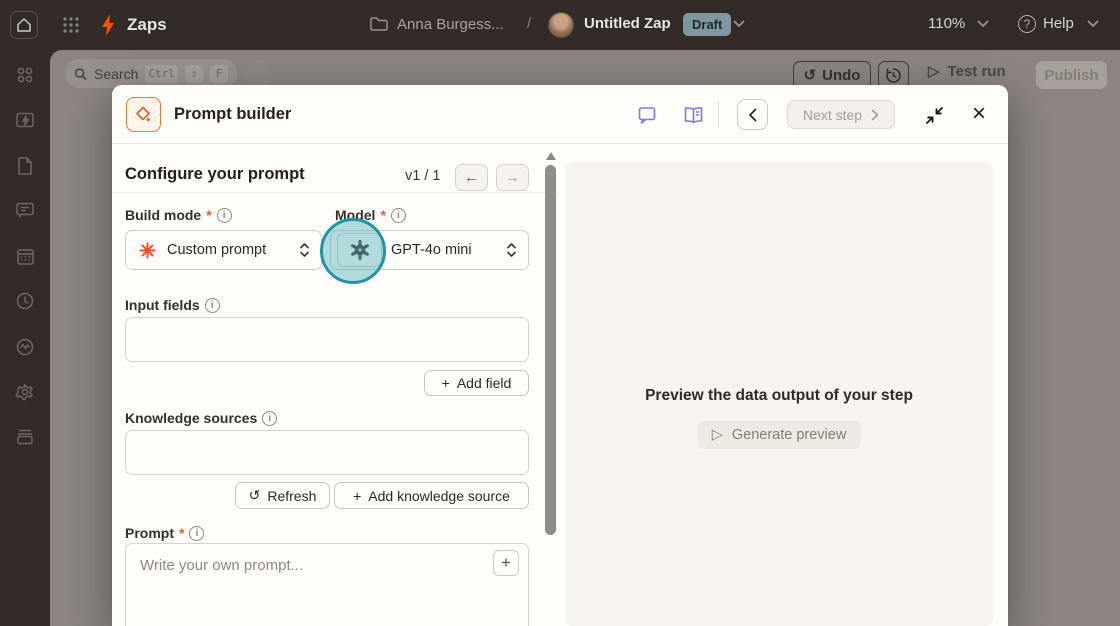 The width and height of the screenshot is (1120, 626). What do you see at coordinates (551, 156) in the screenshot?
I see `scrollbar-up-arrow` at bounding box center [551, 156].